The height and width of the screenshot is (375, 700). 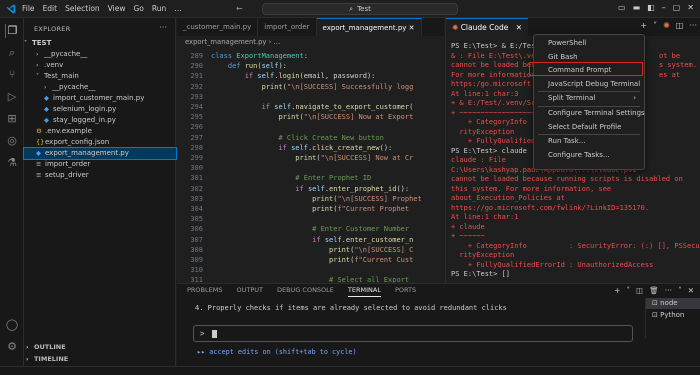 I want to click on code-token: if, so click(x=268, y=107).